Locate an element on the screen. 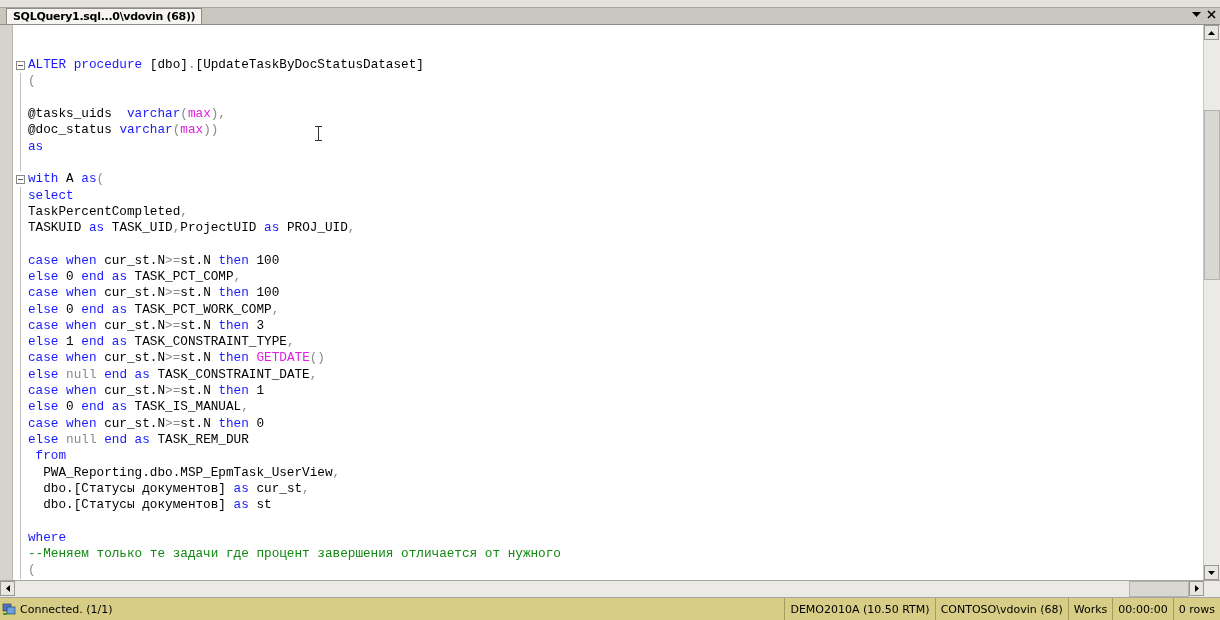 This screenshot has height=620, width=1220. code-line: TaskPercentCompleted, is located at coordinates (108, 211).